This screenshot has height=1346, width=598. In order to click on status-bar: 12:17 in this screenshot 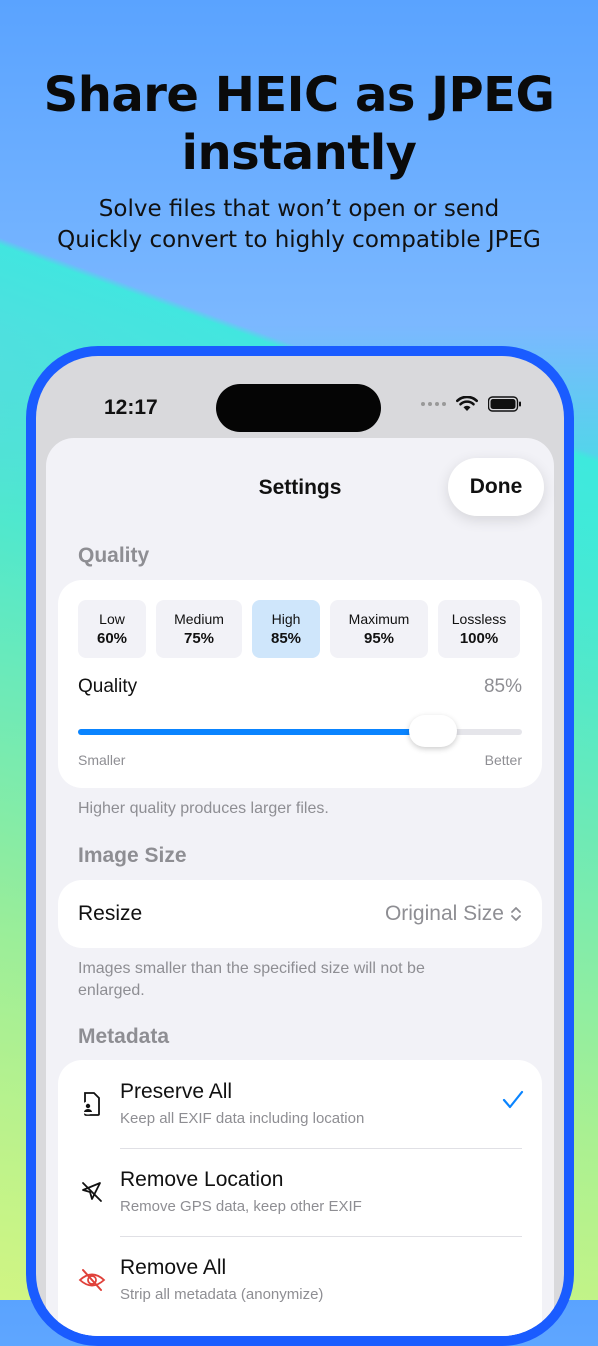, I will do `click(300, 401)`.